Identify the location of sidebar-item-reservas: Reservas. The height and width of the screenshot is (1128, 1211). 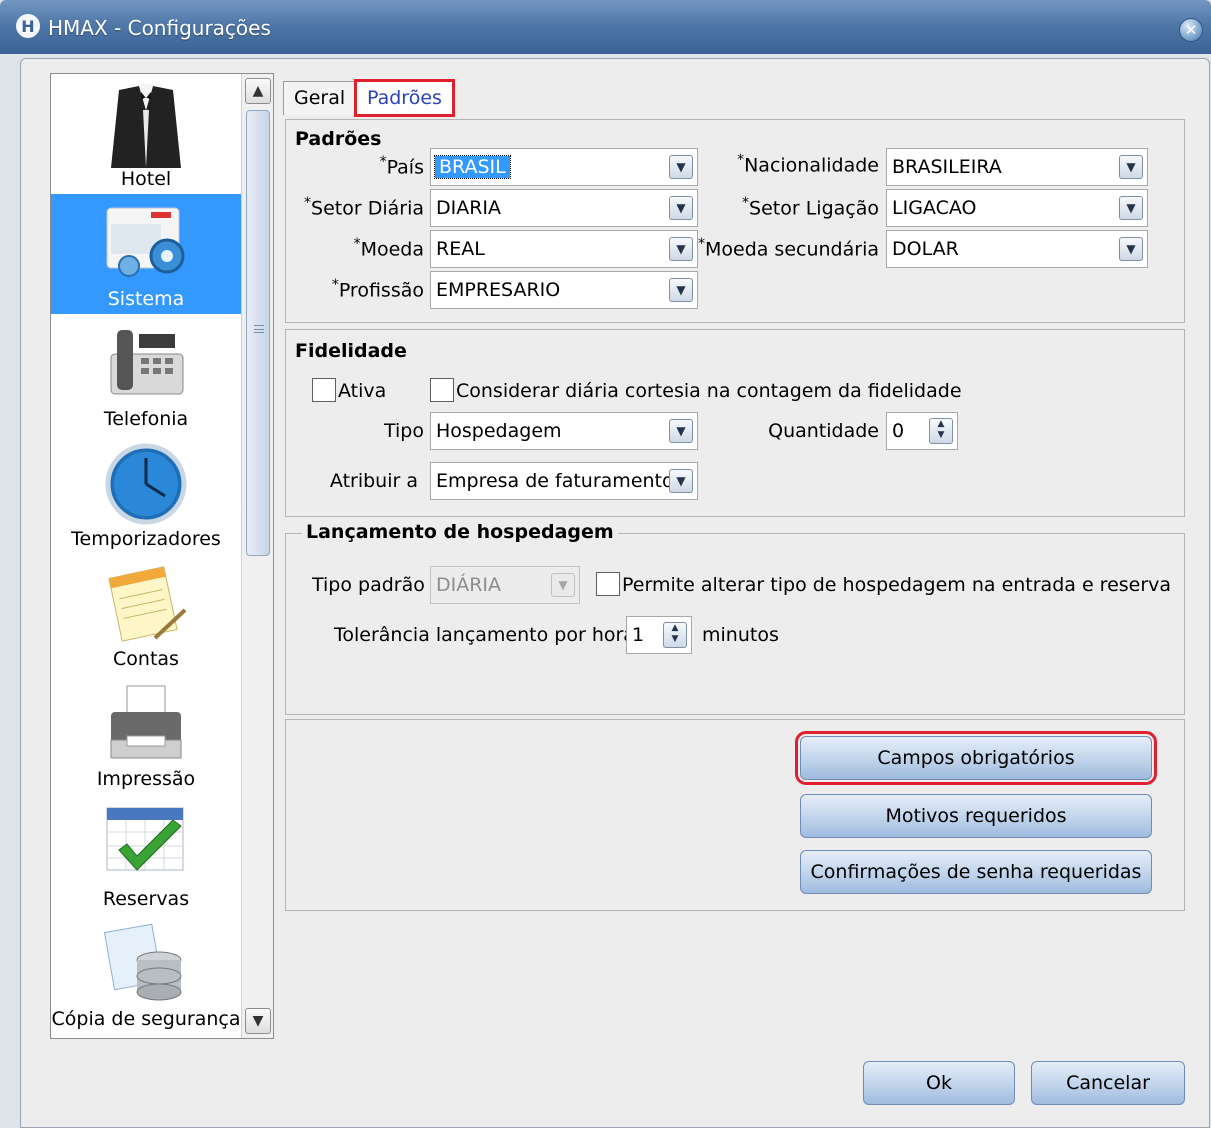
(146, 854).